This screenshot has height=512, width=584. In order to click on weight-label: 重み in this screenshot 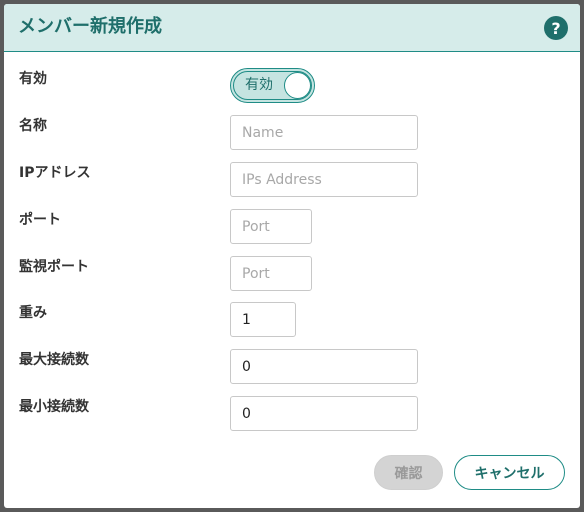, I will do `click(33, 313)`.